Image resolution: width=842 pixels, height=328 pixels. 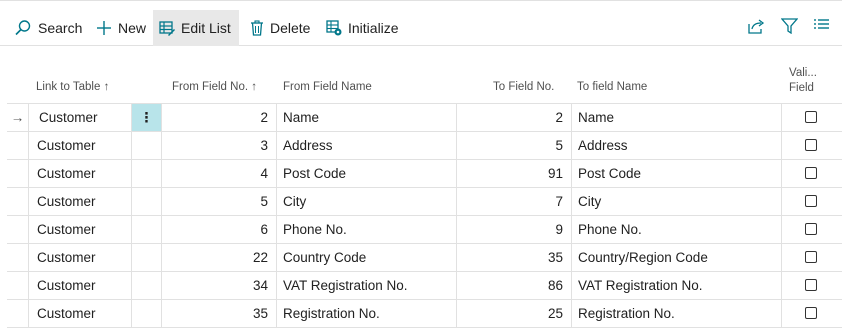 What do you see at coordinates (514, 313) in the screenshot?
I see `to-field-no-cell: 25` at bounding box center [514, 313].